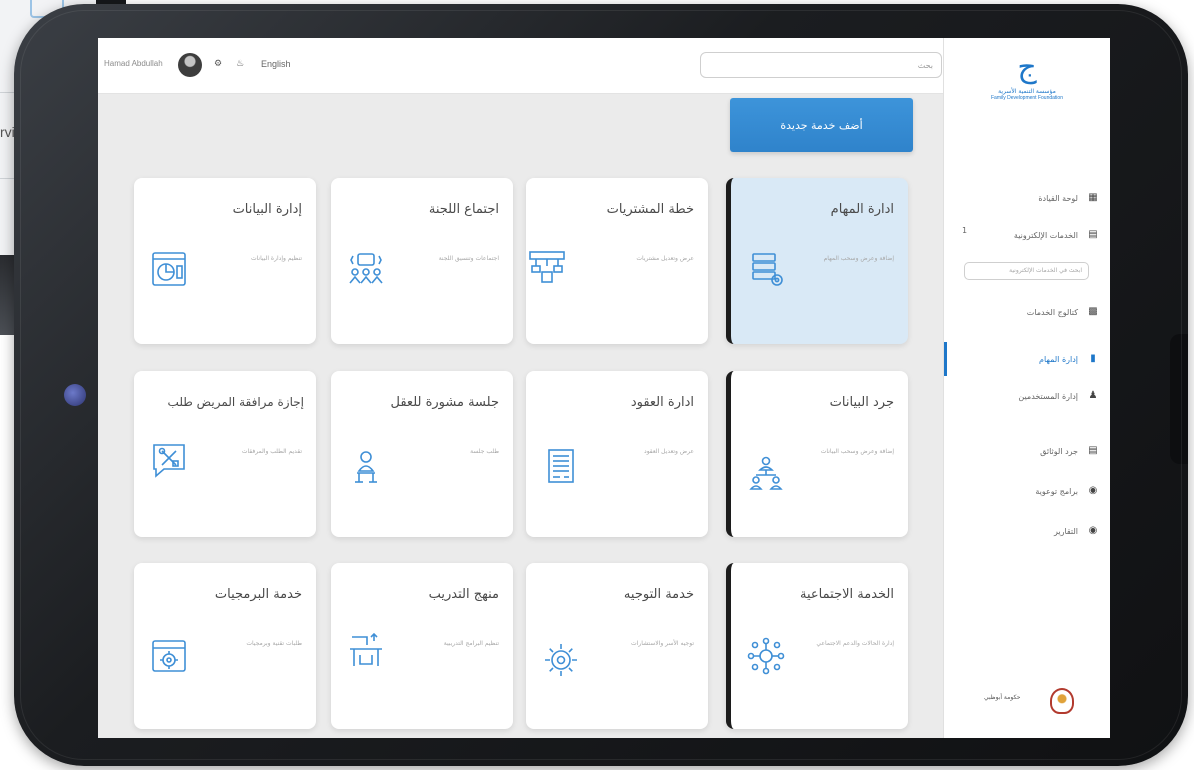 The width and height of the screenshot is (1194, 770). I want to click on users-icon: ♟, so click(1093, 395).